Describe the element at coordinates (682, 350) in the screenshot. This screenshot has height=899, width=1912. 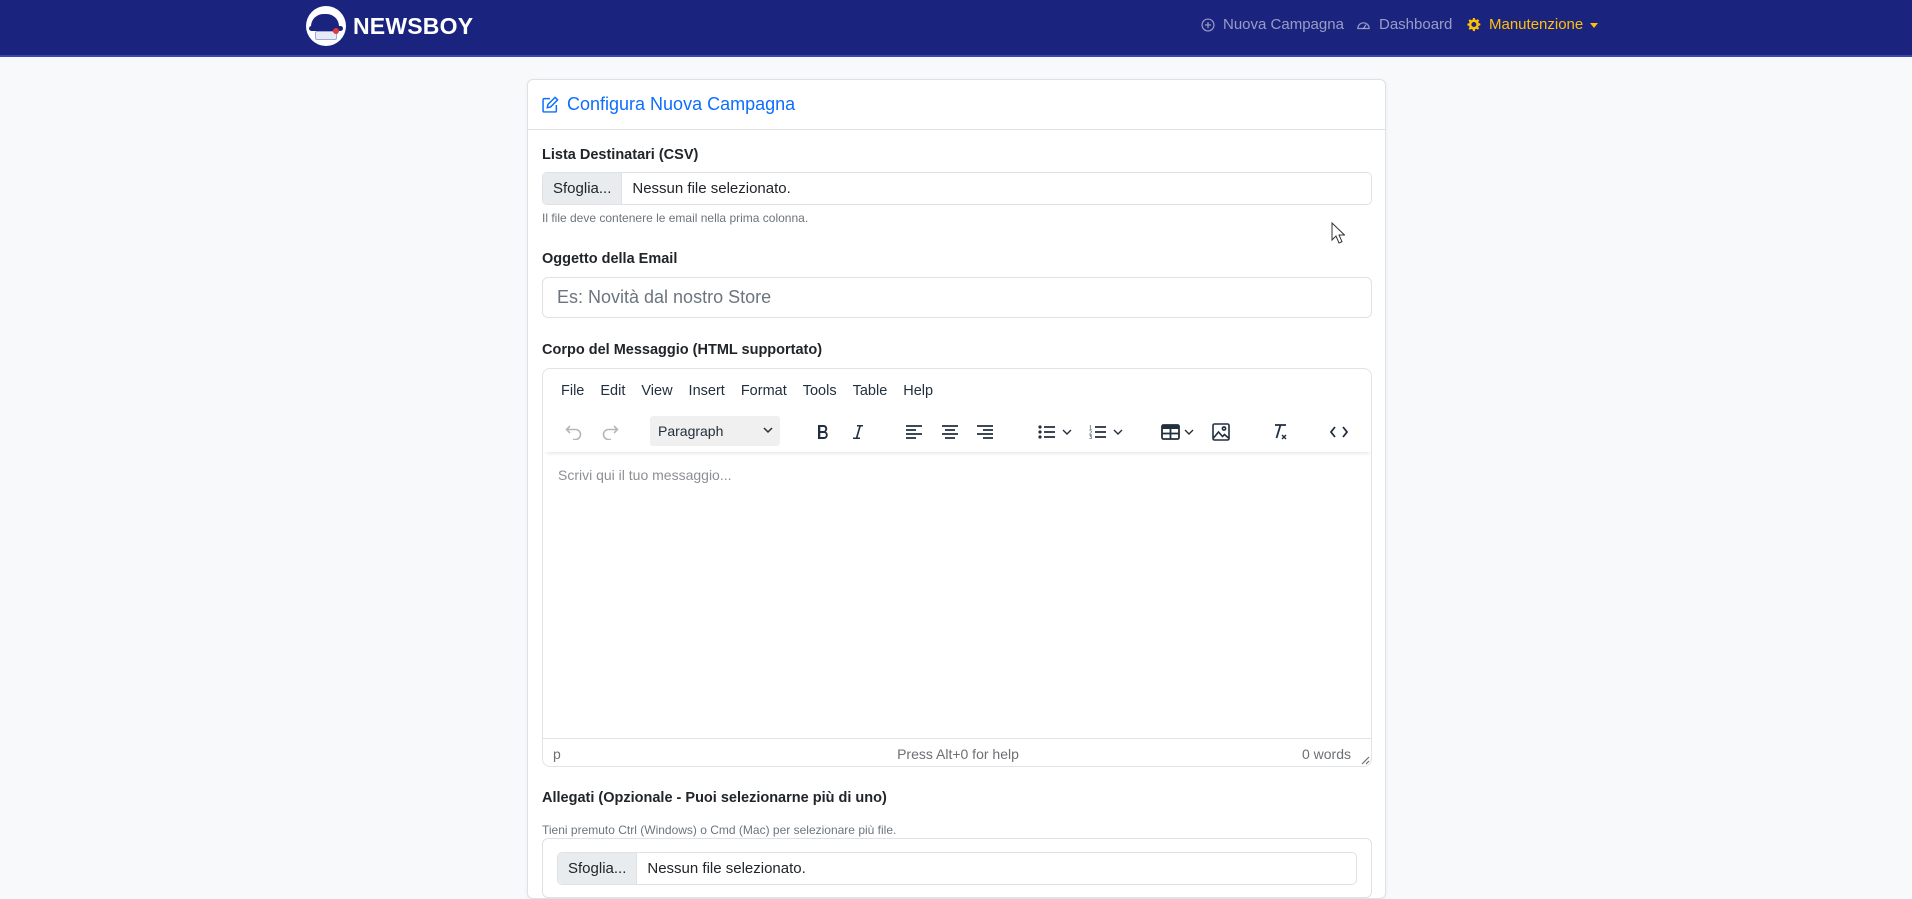
I see `body-label: Corpo del Messaggio (HTML supportato)` at that location.